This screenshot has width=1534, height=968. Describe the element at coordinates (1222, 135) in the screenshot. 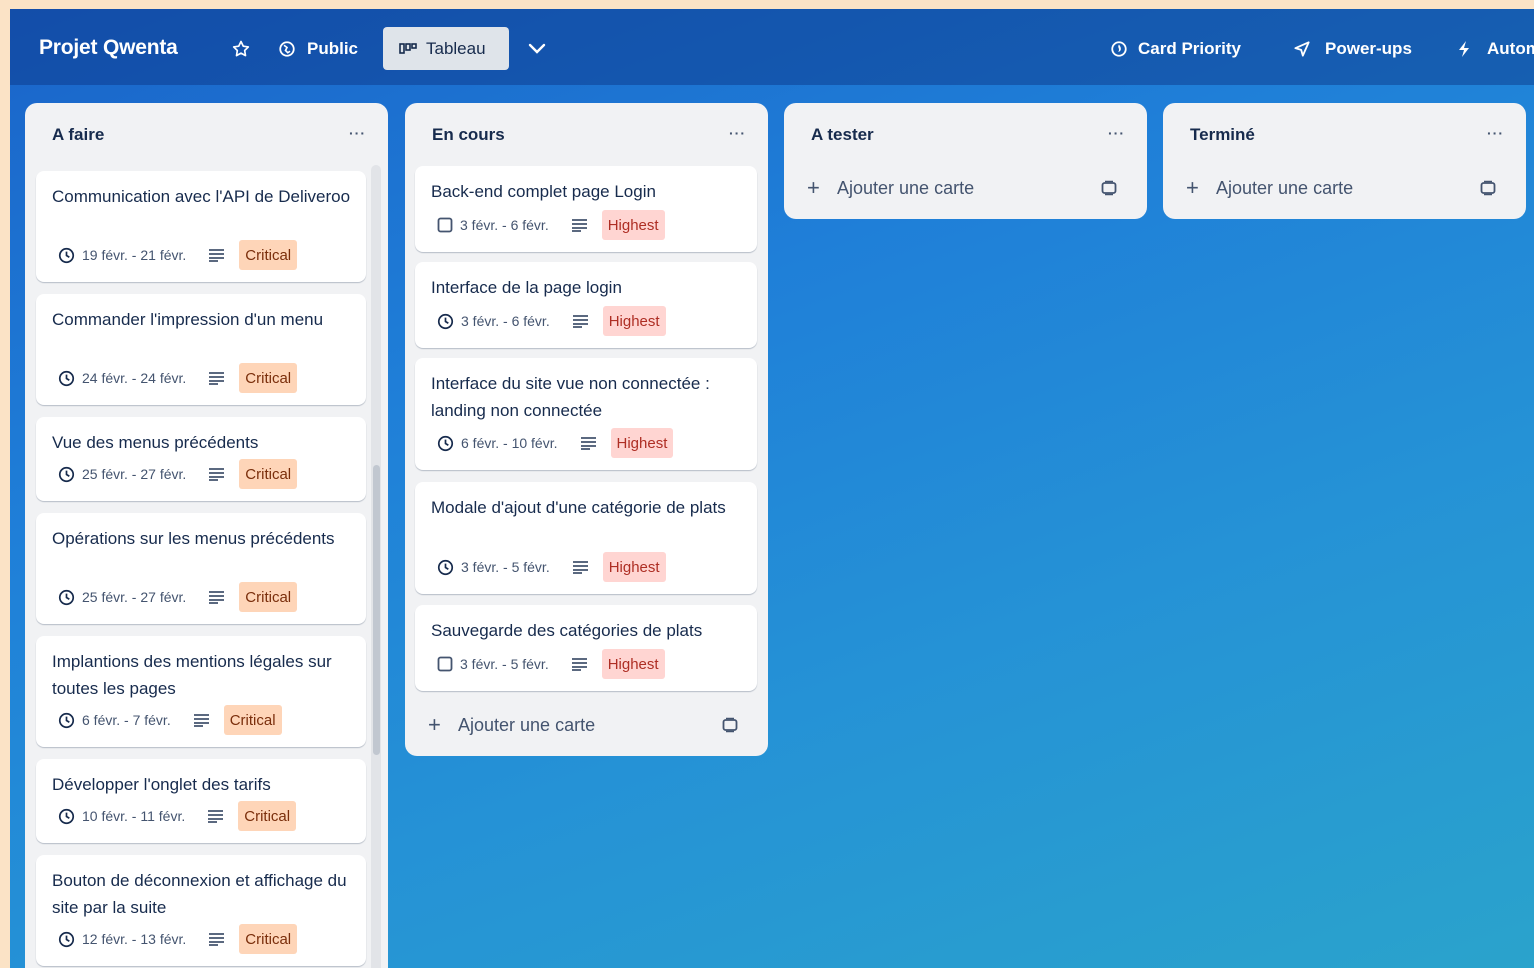

I see `list-title: Terminé` at that location.